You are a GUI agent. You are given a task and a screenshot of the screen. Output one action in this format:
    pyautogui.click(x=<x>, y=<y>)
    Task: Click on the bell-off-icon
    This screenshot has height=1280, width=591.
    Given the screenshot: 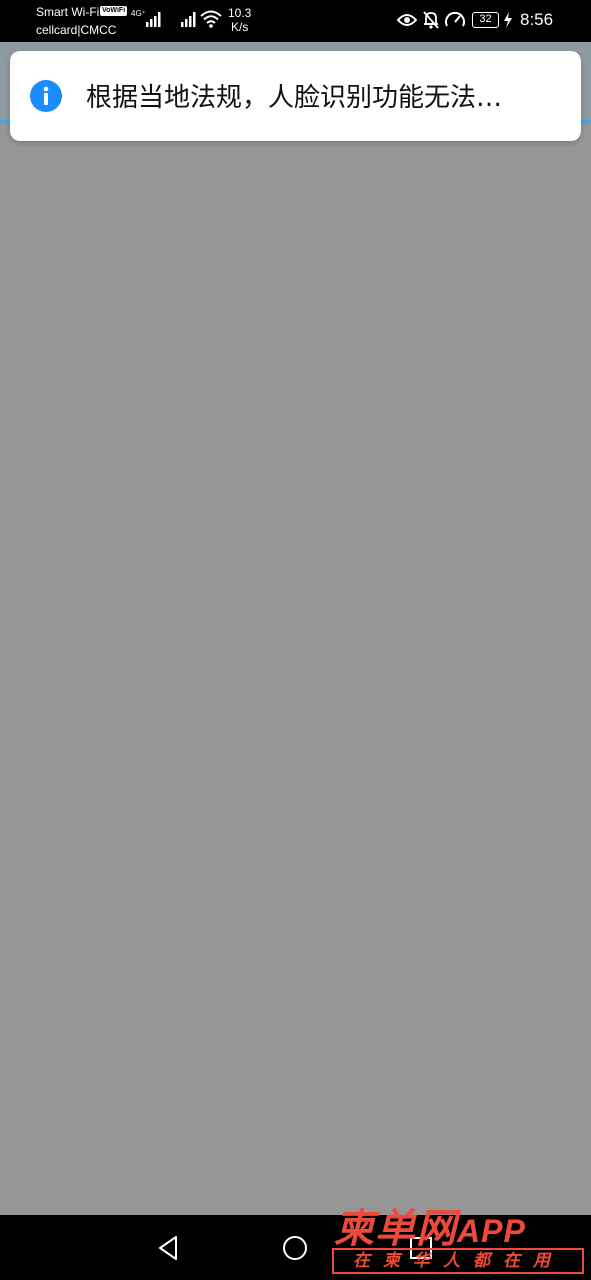 What is the action you would take?
    pyautogui.click(x=431, y=20)
    